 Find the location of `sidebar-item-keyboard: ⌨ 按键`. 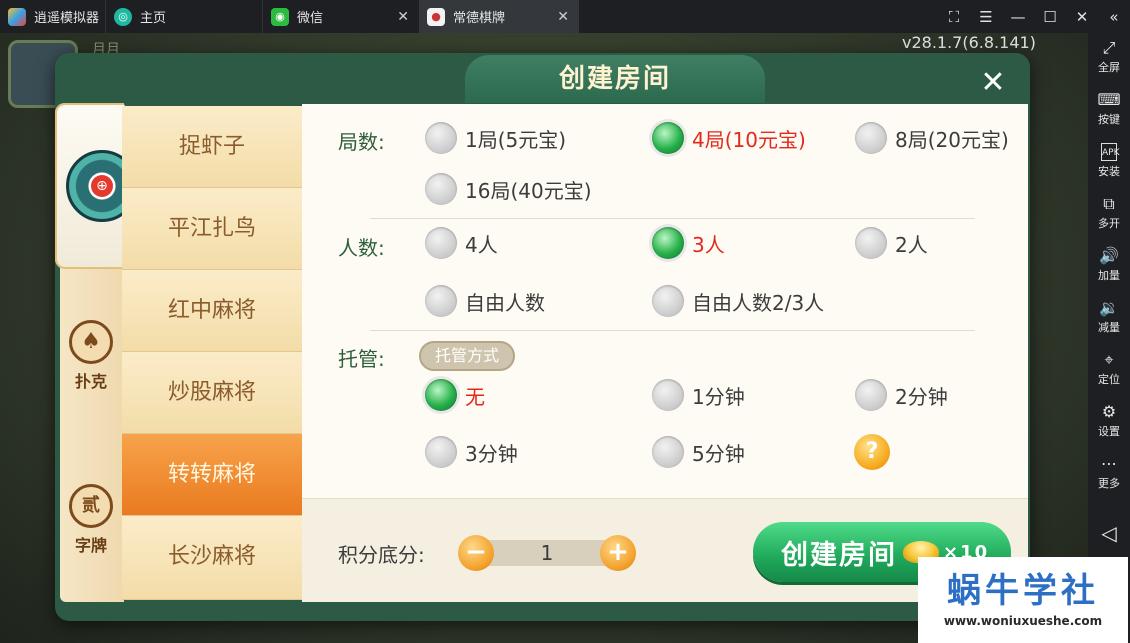

sidebar-item-keyboard: ⌨ 按键 is located at coordinates (1109, 109).